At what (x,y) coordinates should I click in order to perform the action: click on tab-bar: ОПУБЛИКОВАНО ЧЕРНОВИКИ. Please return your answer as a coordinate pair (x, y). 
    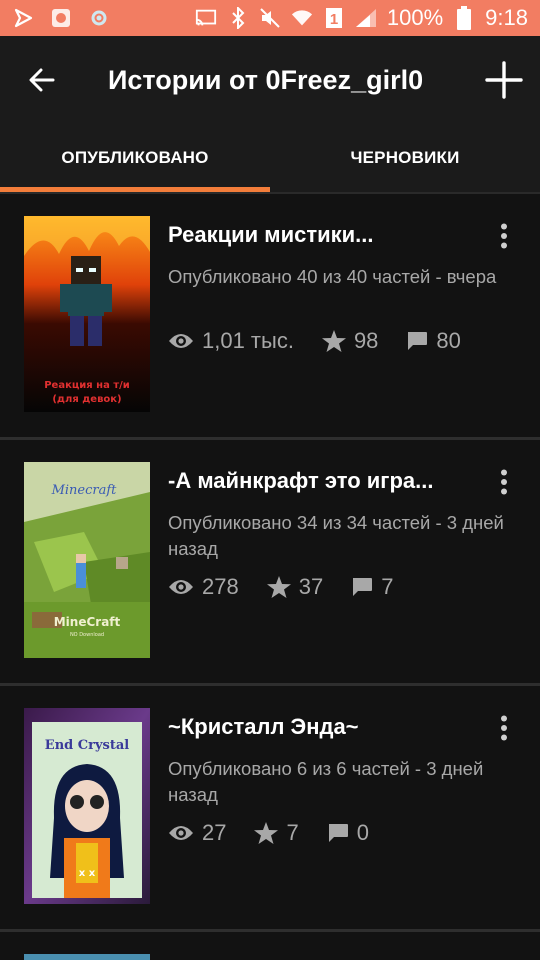
    Looking at the image, I should click on (270, 158).